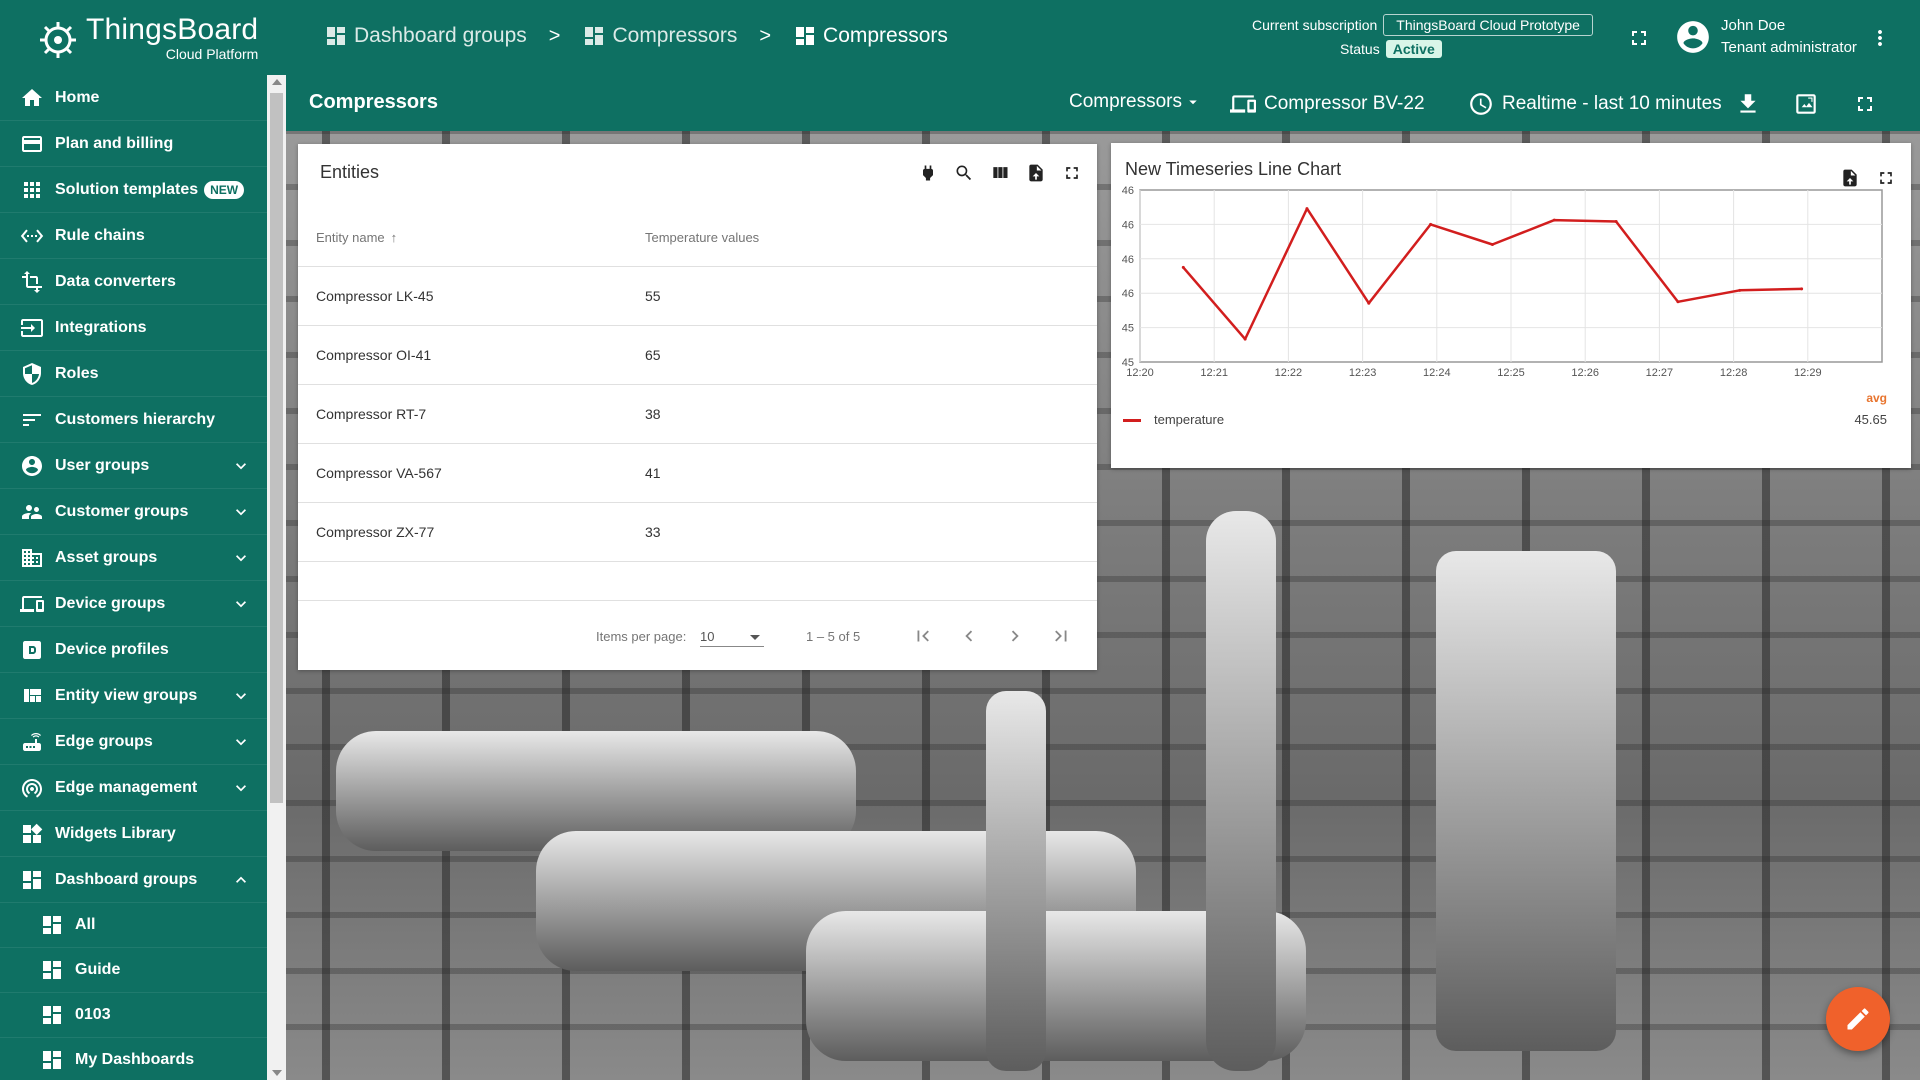 This screenshot has height=1080, width=1920. I want to click on table-row: Compressor ZX-77 33, so click(697, 532).